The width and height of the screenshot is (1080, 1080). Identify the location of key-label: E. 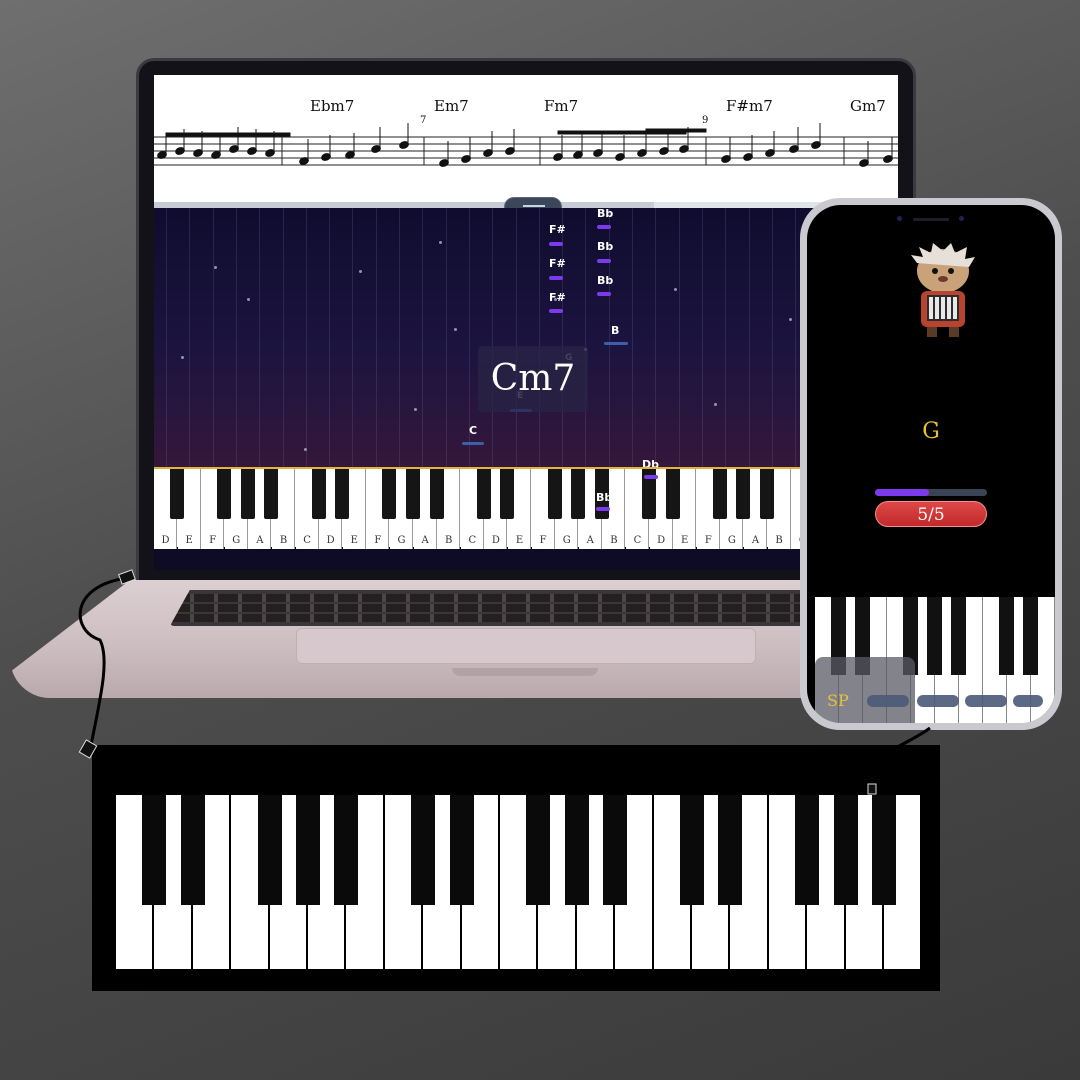
(519, 540).